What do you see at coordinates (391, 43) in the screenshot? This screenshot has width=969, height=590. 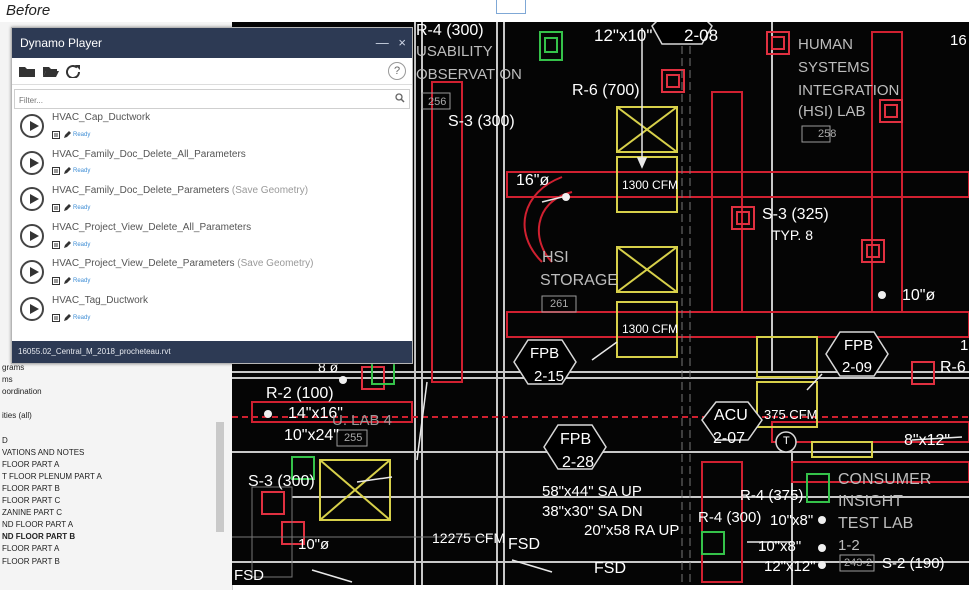 I see `window-controls: — ×` at bounding box center [391, 43].